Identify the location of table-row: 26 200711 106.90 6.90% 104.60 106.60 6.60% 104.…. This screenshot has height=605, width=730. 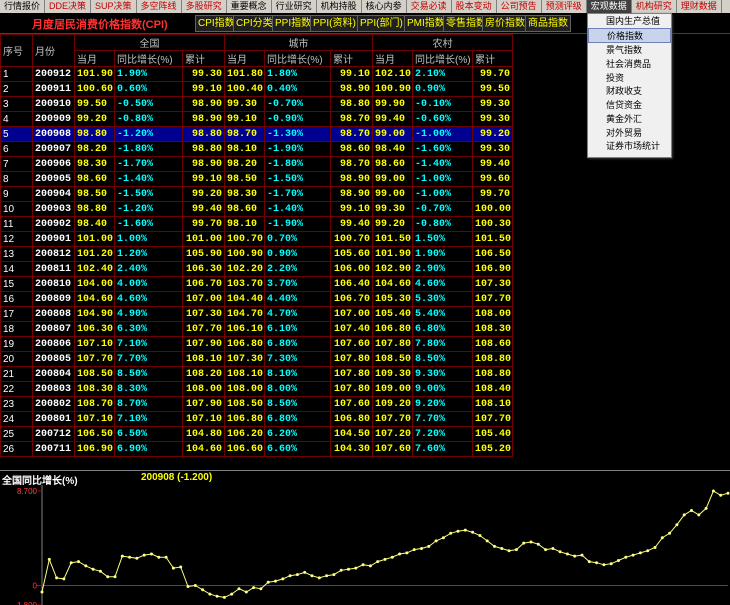
(257, 449).